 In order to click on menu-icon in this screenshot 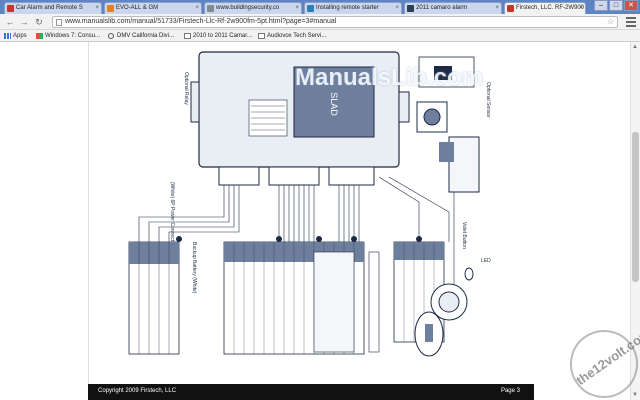, I will do `click(631, 22)`.